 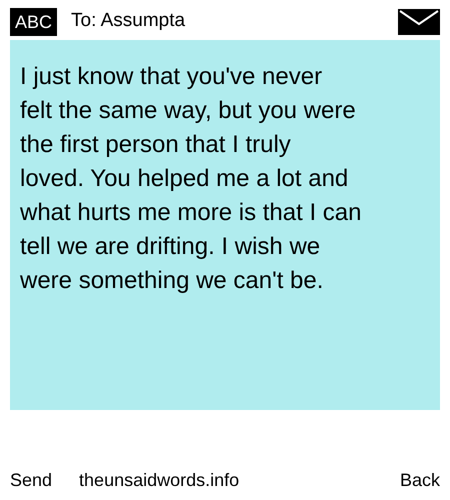 What do you see at coordinates (420, 480) in the screenshot?
I see `back-button: Back` at bounding box center [420, 480].